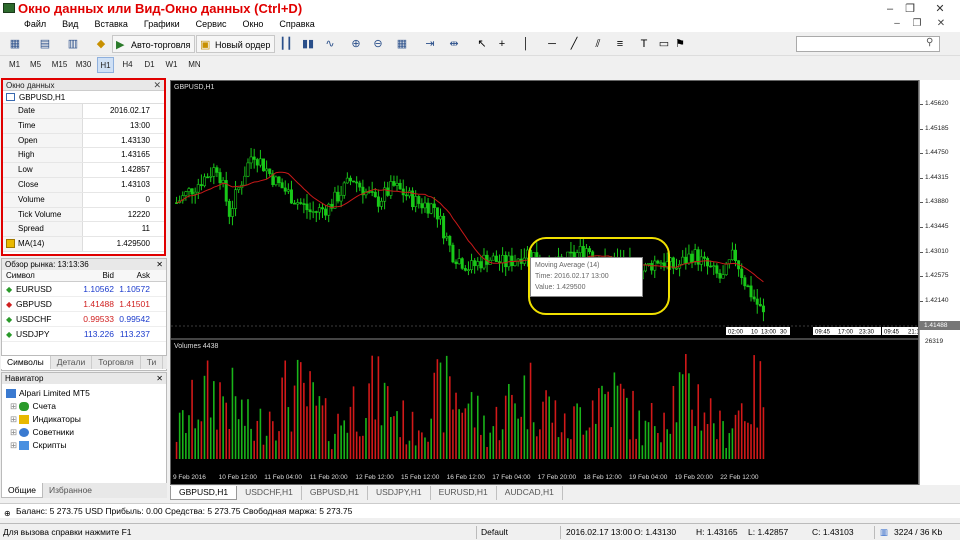 Image resolution: width=960 pixels, height=540 pixels. I want to click on zoom-in-icon: ⊕, so click(356, 44).